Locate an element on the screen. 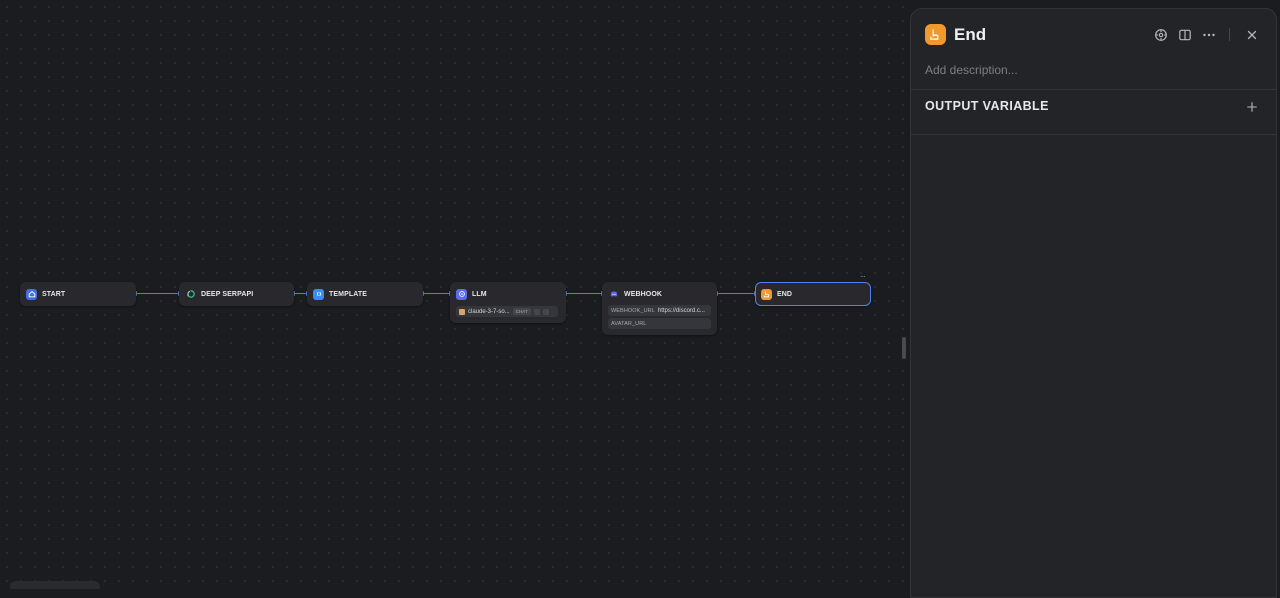  node-template: TEMPLATE is located at coordinates (365, 294).